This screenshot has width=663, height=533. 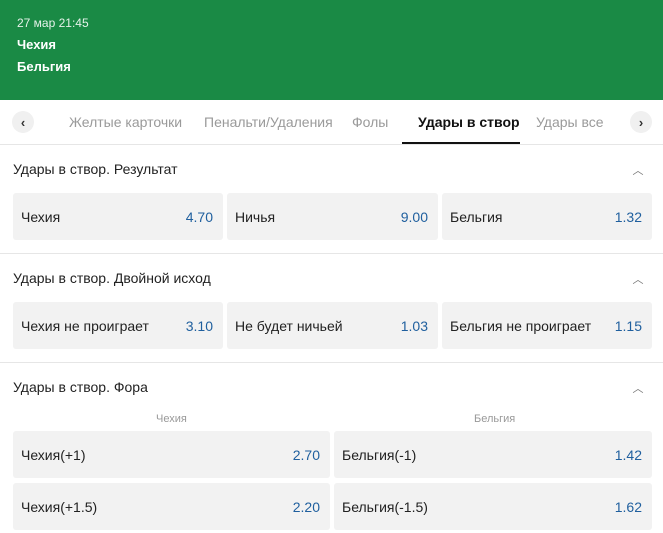 What do you see at coordinates (59, 506) in the screenshot?
I see `option-label: Чехия(+1.5)` at bounding box center [59, 506].